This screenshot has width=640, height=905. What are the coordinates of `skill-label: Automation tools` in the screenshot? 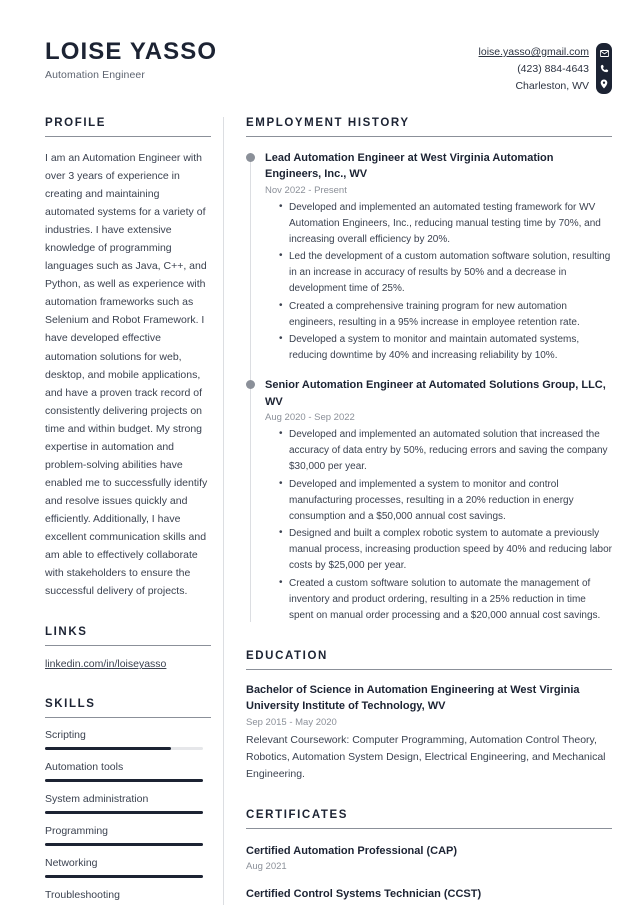 It's located at (84, 767).